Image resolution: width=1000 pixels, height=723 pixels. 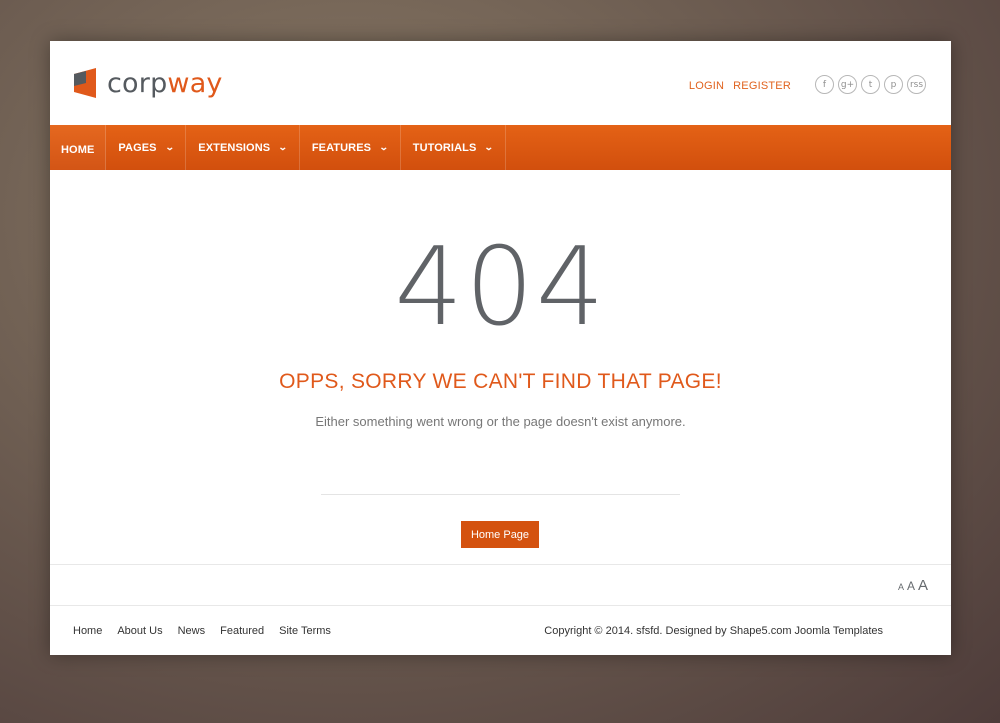 I want to click on twitter-icon: t, so click(x=870, y=84).